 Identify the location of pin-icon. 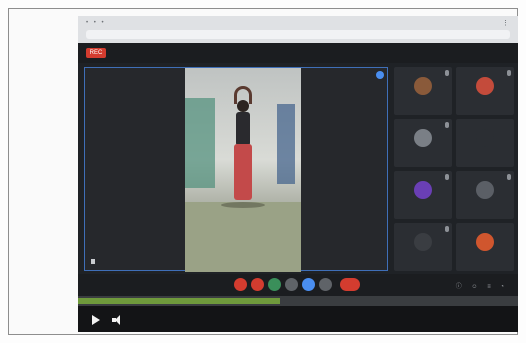
(93, 262).